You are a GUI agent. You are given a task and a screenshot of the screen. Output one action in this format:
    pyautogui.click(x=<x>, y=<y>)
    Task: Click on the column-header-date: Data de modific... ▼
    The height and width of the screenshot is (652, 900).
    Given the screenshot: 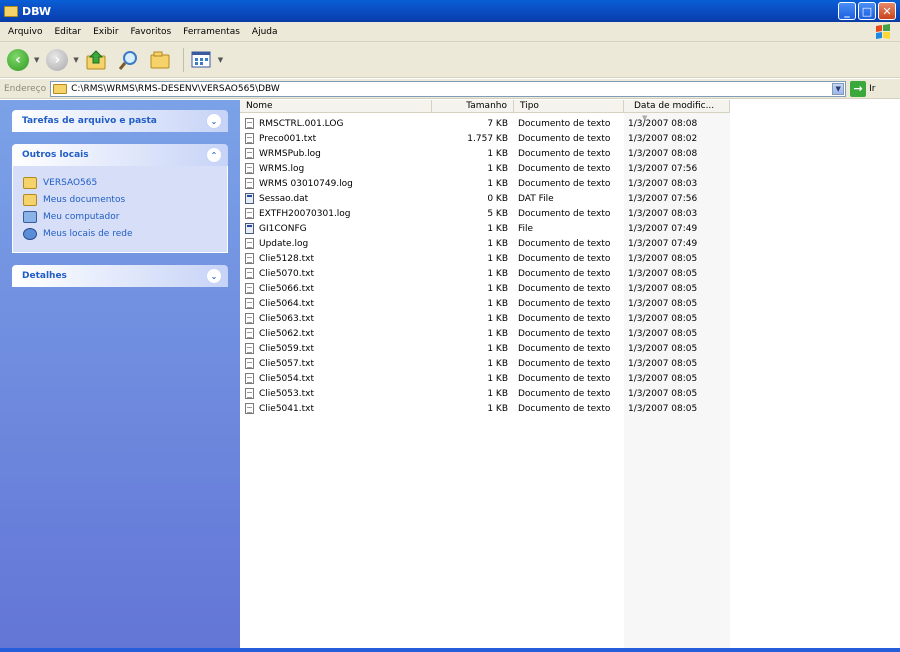 What is the action you would take?
    pyautogui.click(x=677, y=111)
    